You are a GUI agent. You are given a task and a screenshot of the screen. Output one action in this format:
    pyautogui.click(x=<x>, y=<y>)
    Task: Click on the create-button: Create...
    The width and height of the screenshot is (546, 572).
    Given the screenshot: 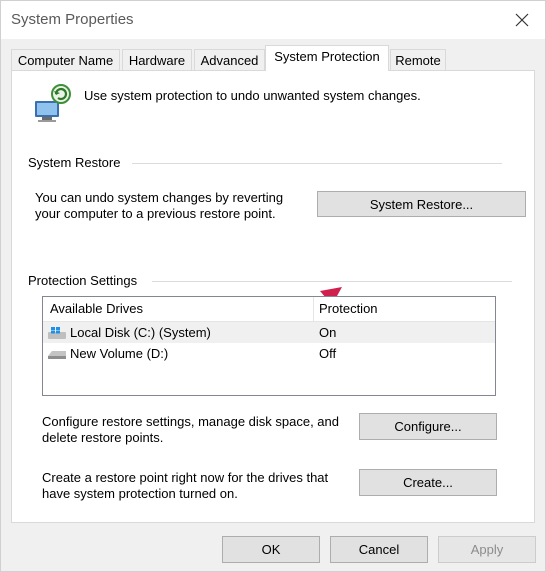 What is the action you would take?
    pyautogui.click(x=428, y=482)
    